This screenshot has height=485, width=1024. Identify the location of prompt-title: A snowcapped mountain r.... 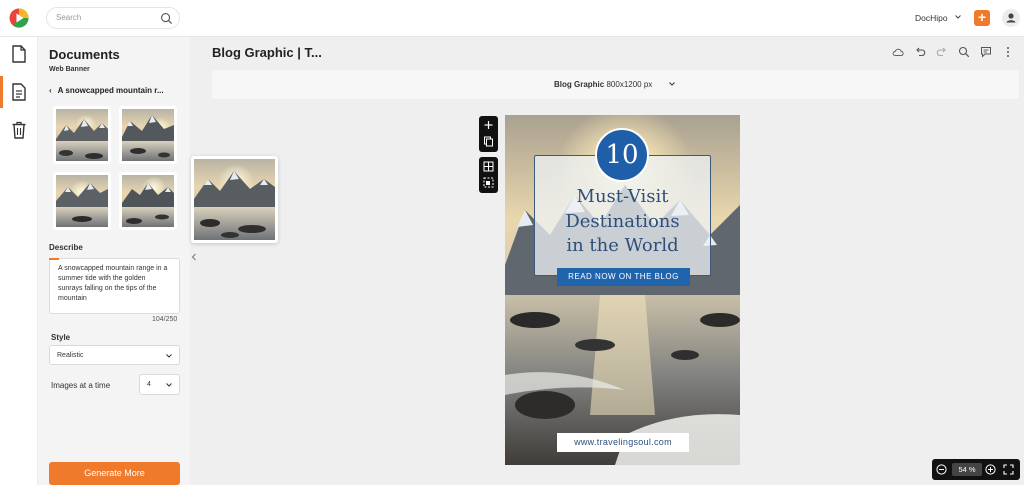
(110, 90).